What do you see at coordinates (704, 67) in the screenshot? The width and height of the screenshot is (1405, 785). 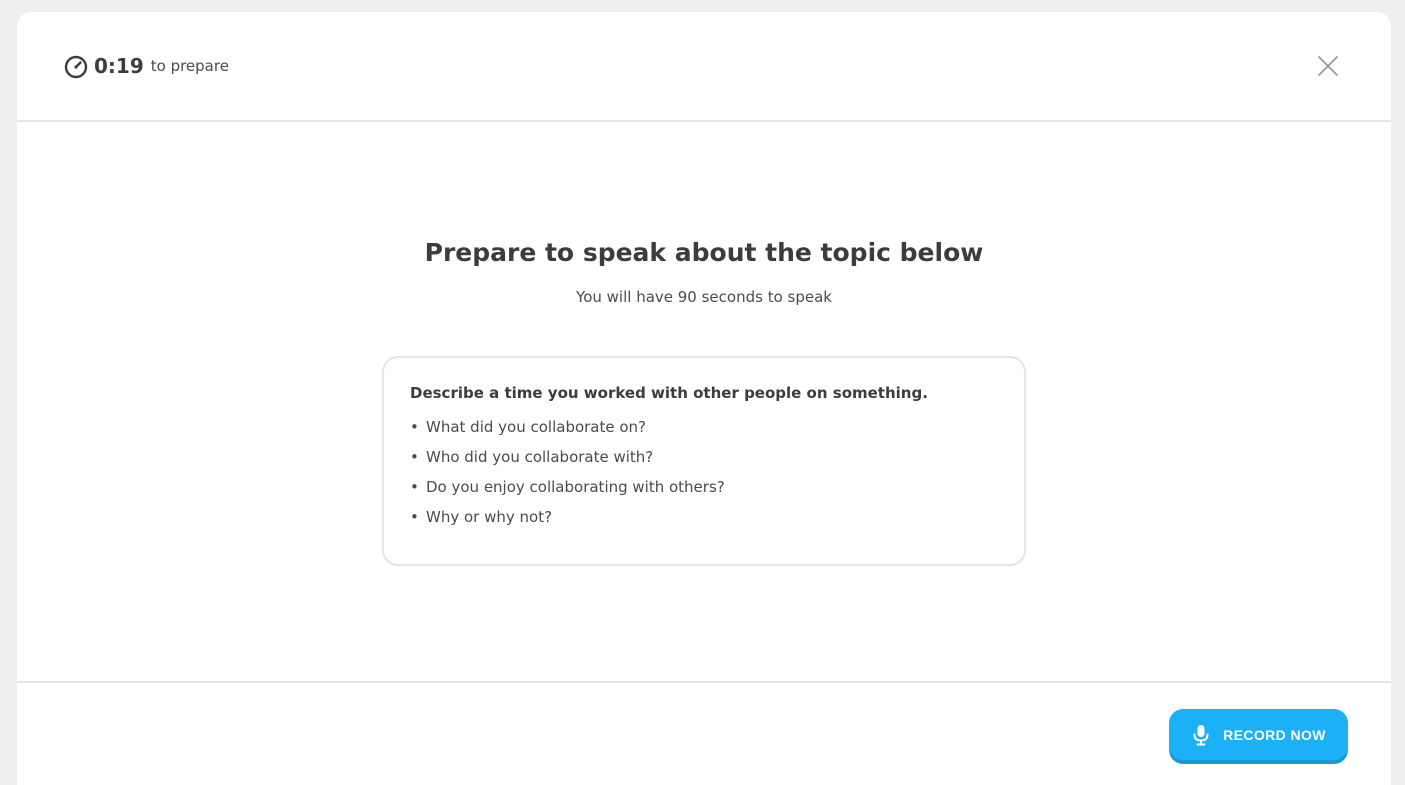 I see `card-header: 0:19 to prepare` at bounding box center [704, 67].